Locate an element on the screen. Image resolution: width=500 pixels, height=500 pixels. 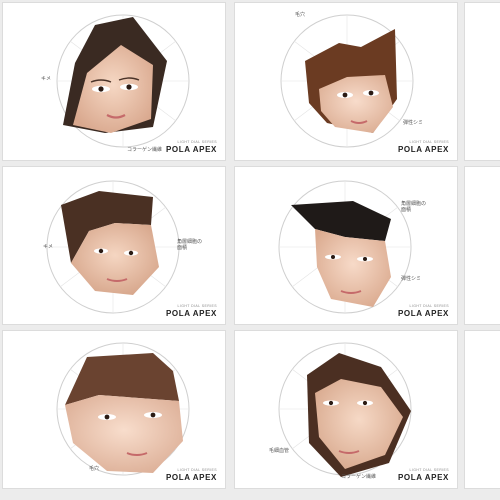
axis-label: 毛細血管 is located at coordinates (279, 451).